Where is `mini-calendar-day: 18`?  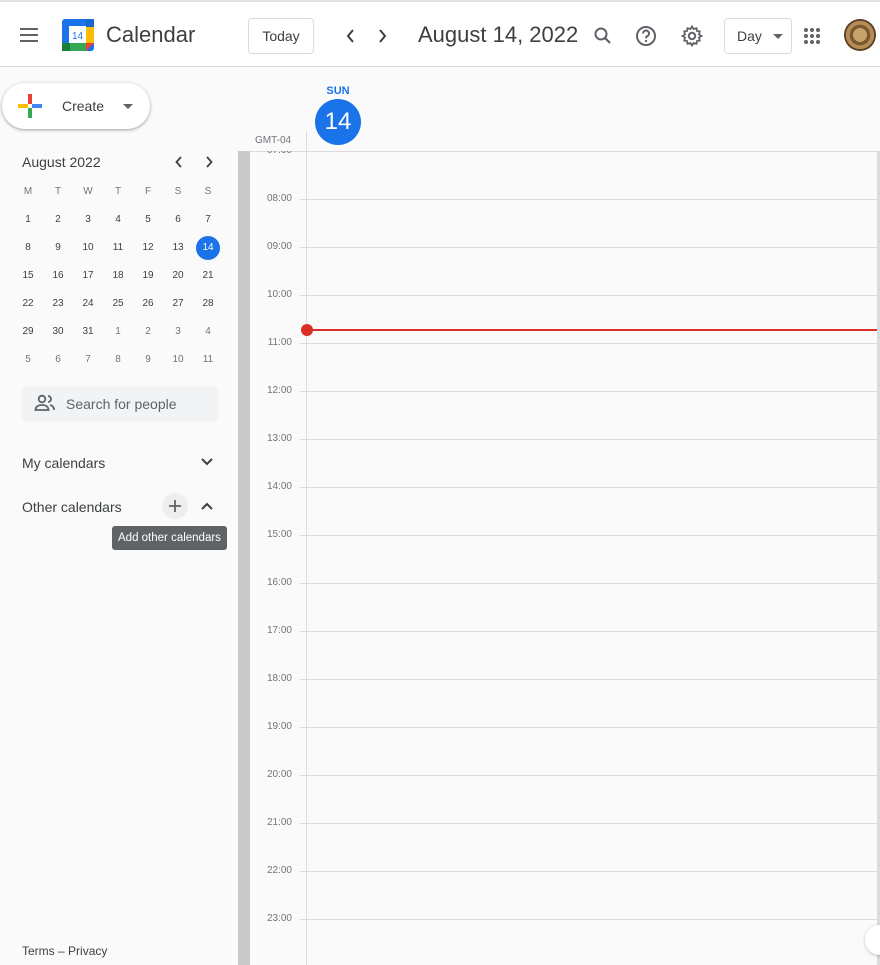 mini-calendar-day: 18 is located at coordinates (118, 276).